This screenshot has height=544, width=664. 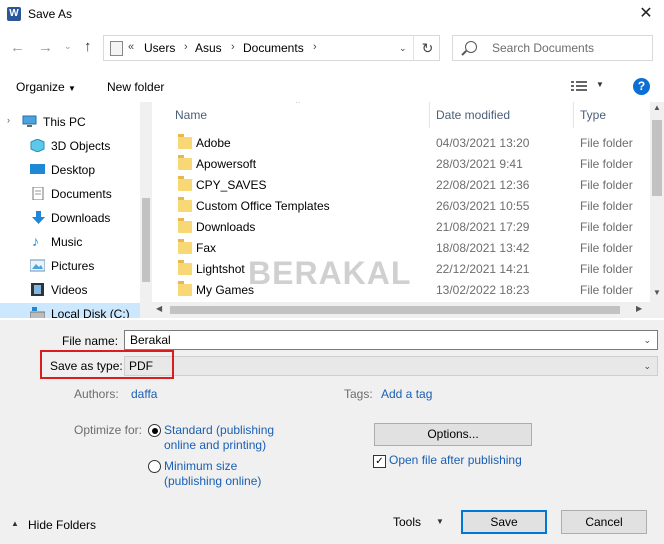 I want to click on help-icon: ?, so click(x=641, y=86).